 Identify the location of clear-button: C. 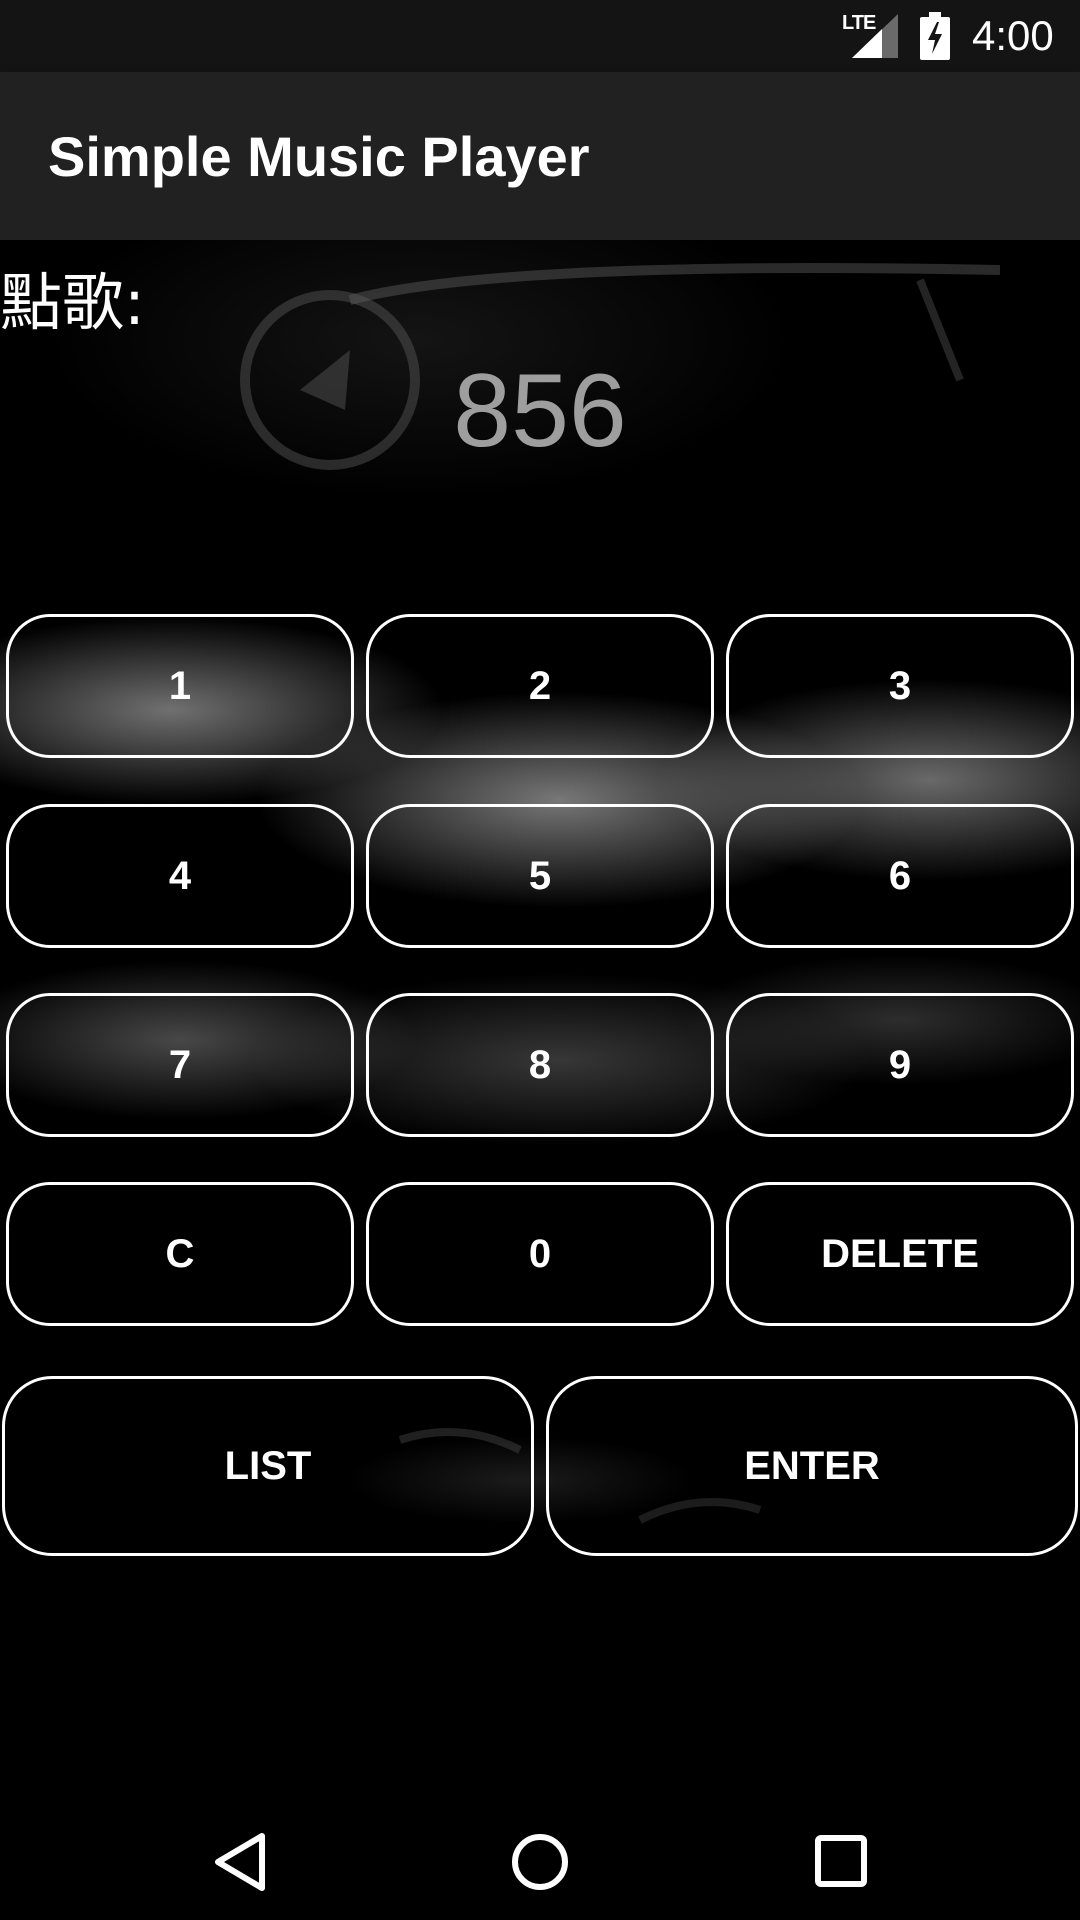
(180, 1254).